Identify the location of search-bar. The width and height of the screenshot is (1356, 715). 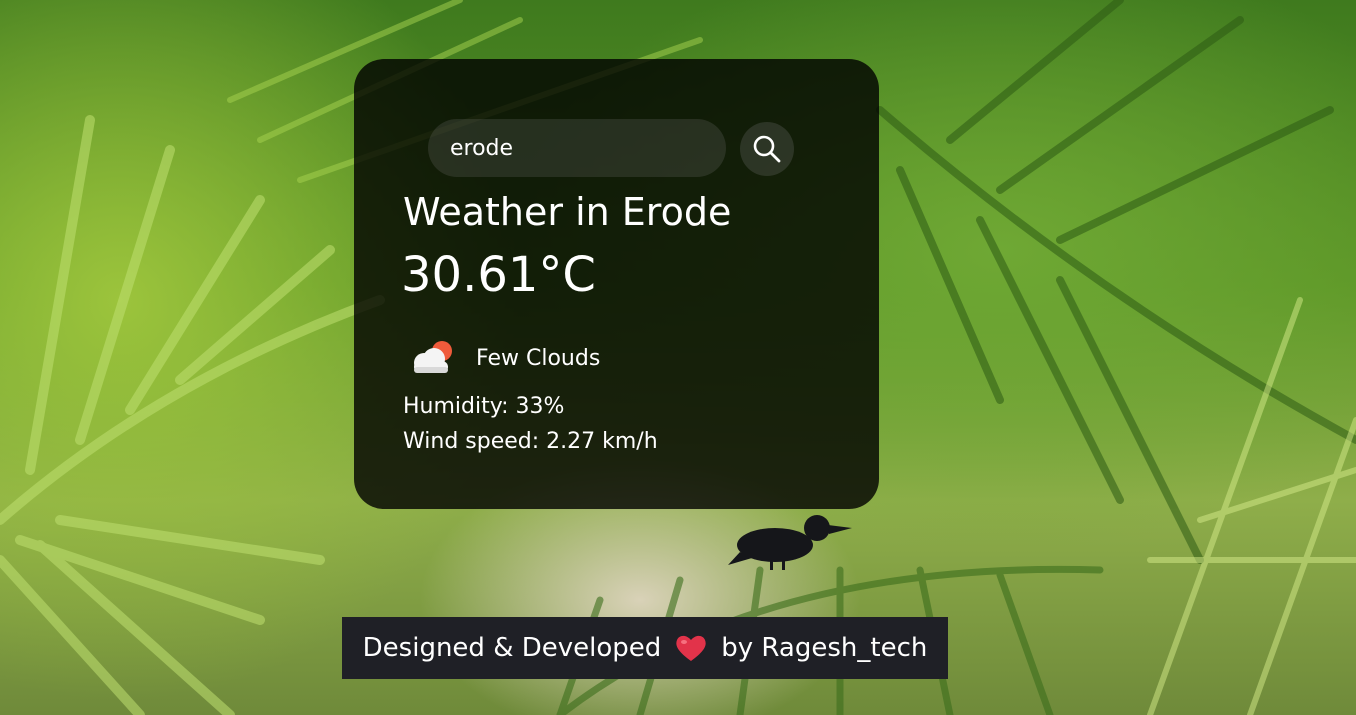
(613, 148).